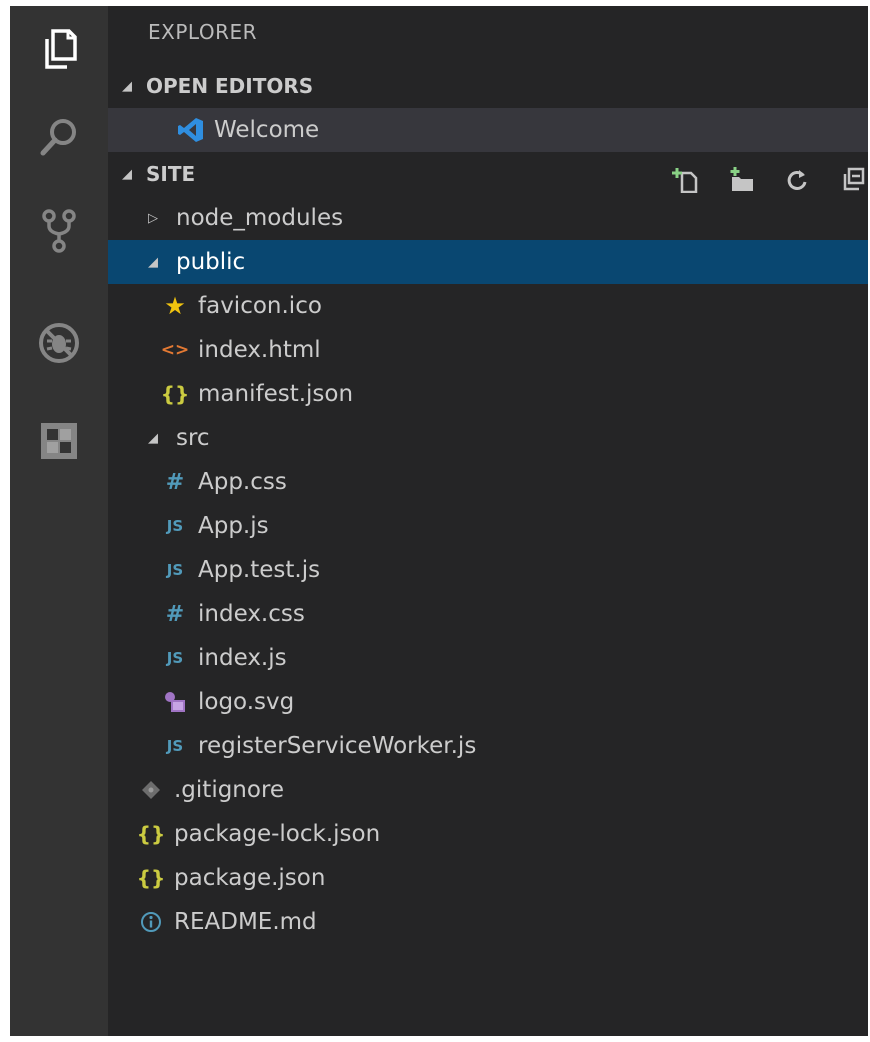  What do you see at coordinates (488, 394) in the screenshot?
I see `tree-file-manifest-json: {} manifest.json` at bounding box center [488, 394].